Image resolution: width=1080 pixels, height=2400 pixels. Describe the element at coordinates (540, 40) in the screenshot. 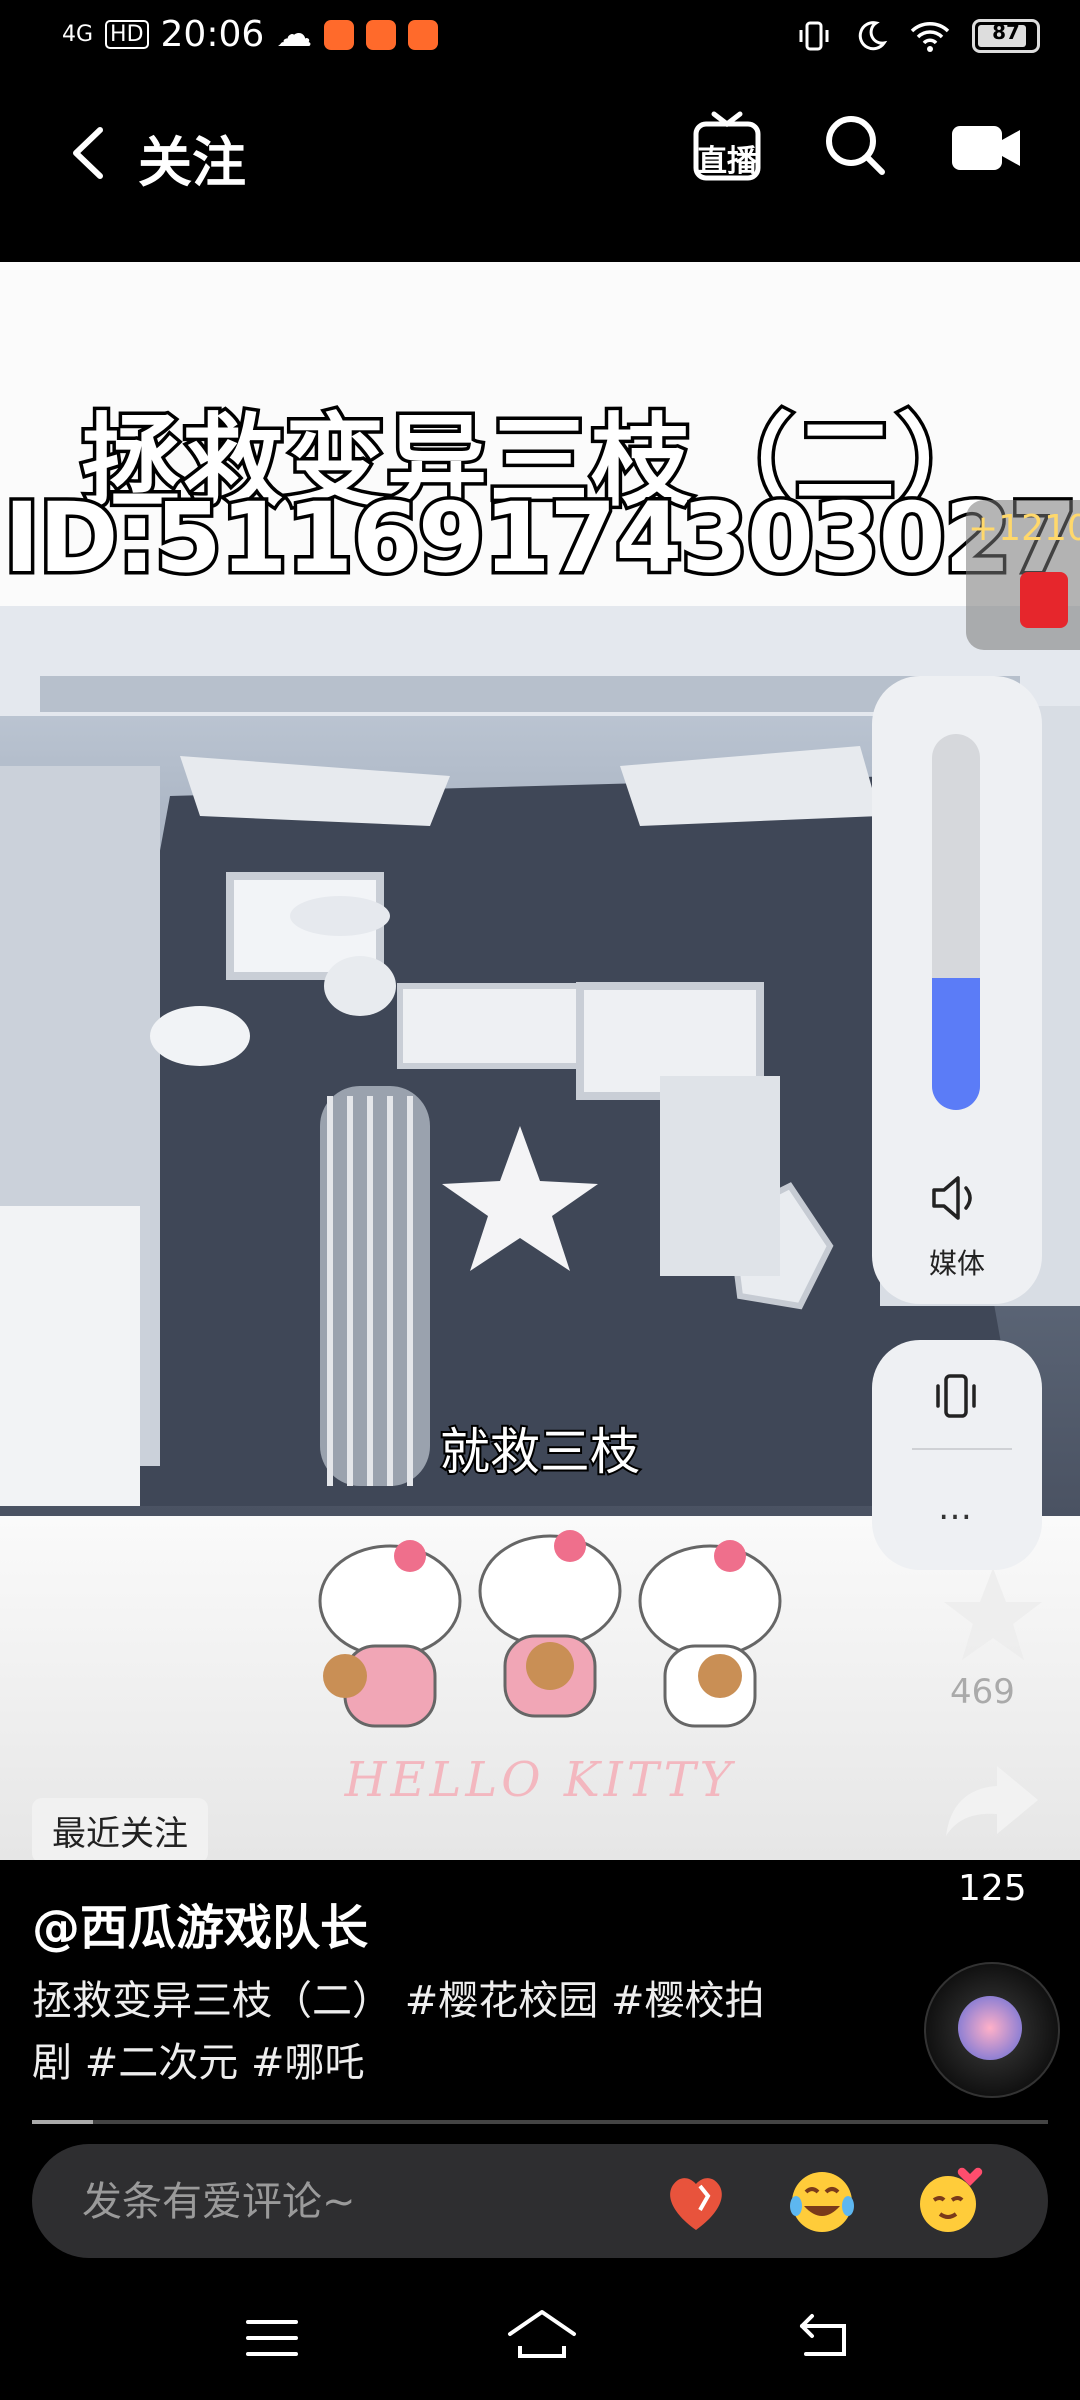

I see `status-bar: 4G HD 20:06 ☁ 87` at that location.